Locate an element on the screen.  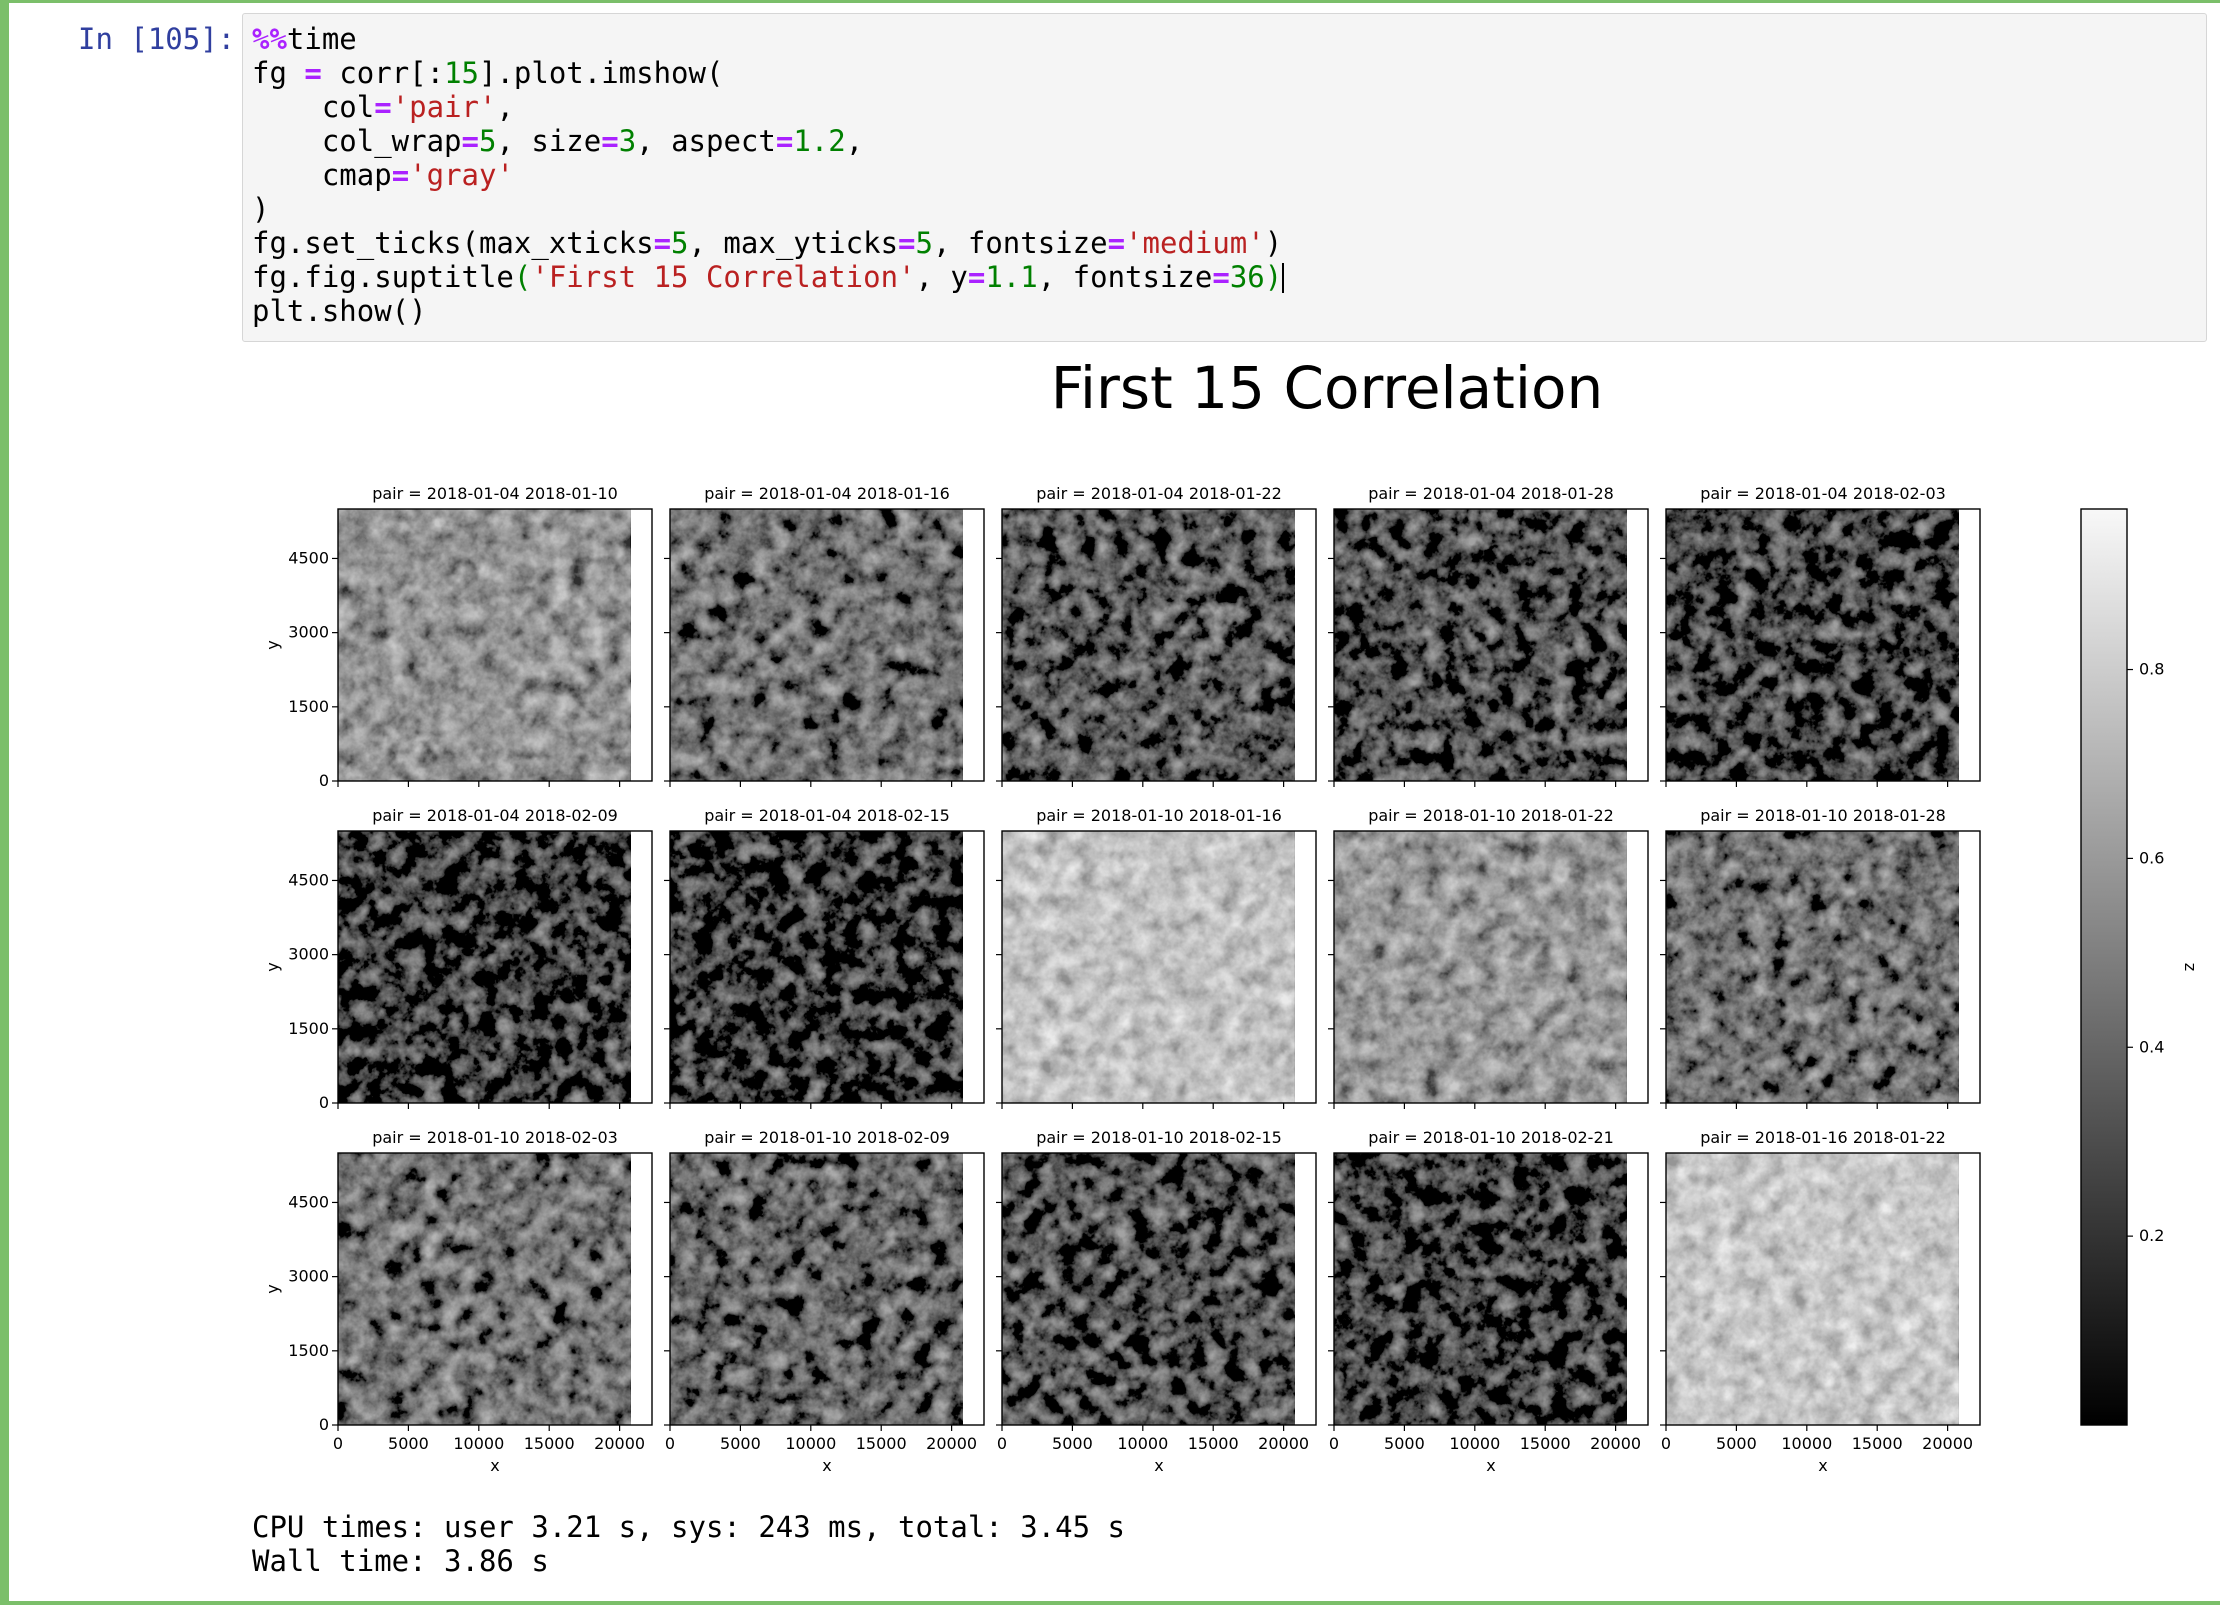
code-token: fg is located at coordinates (278, 73).